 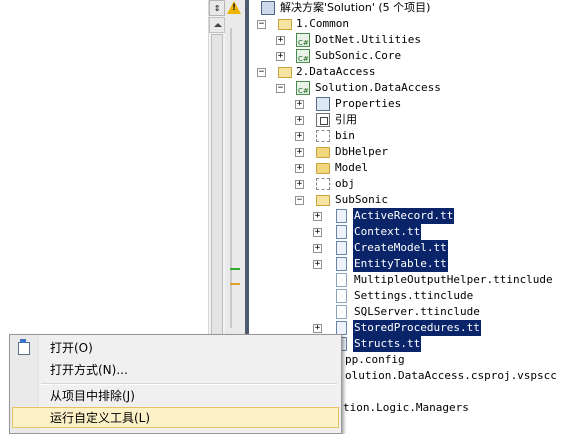 I want to click on tree-item-label: 引用, so click(x=346, y=119).